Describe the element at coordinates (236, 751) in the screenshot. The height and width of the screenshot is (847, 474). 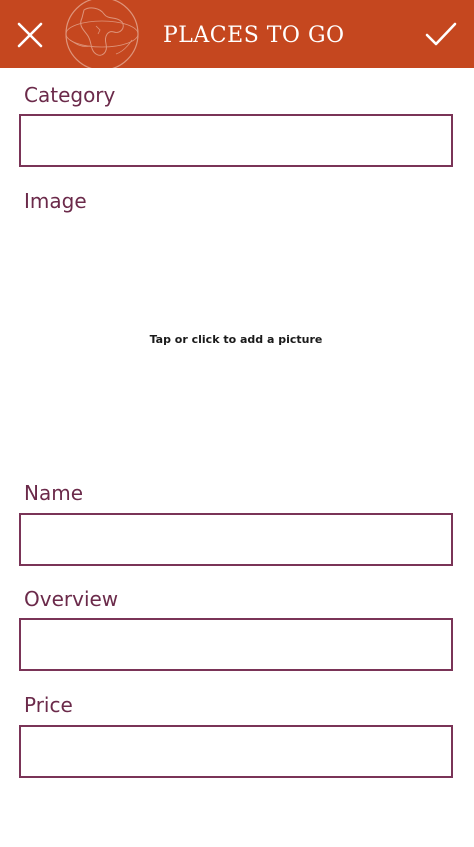
I see `price-field` at that location.